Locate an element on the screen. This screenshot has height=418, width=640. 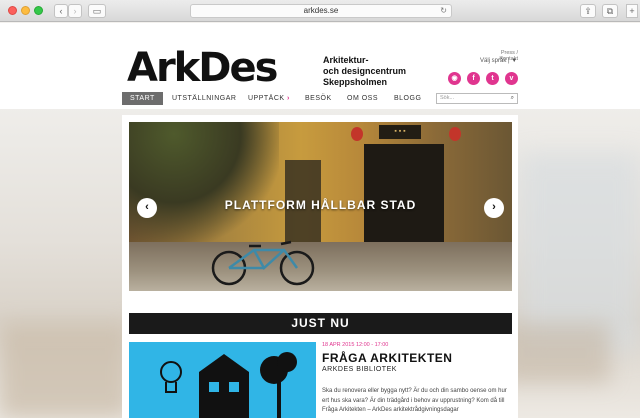
shop-sign: ▪ ▪ ▪ is located at coordinates (400, 132).